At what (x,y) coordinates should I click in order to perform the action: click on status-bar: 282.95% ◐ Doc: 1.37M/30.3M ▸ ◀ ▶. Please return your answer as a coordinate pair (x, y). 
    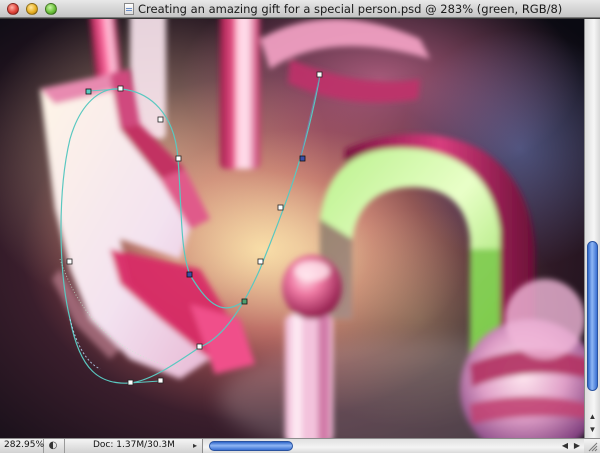
    Looking at the image, I should click on (300, 445).